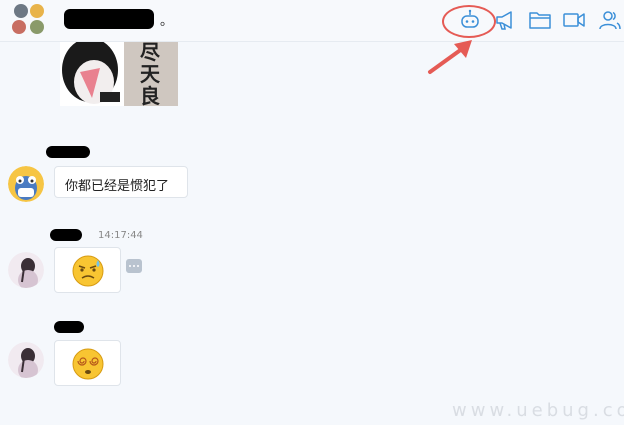 This screenshot has width=624, height=425. What do you see at coordinates (167, 21) in the screenshot?
I see `chat-title-suffix: 。` at bounding box center [167, 21].